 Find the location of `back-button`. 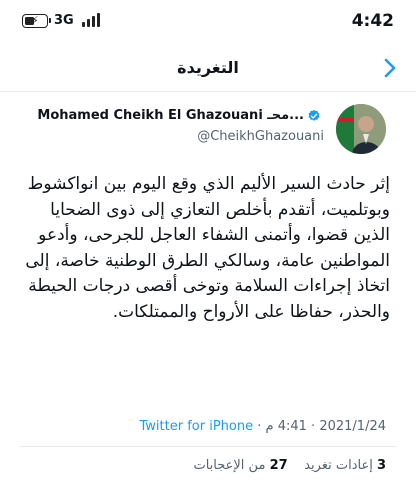

back-button is located at coordinates (390, 68).